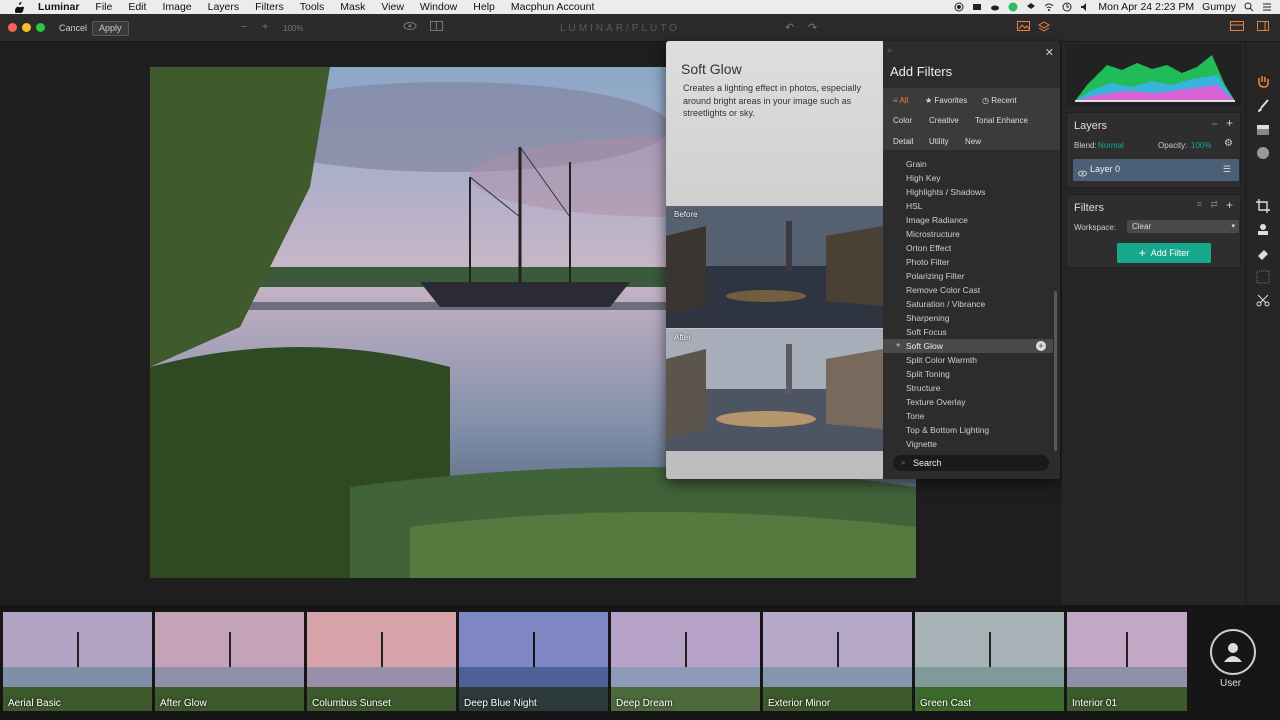 This screenshot has width=1280, height=720. Describe the element at coordinates (968, 374) in the screenshot. I see `filter-item: Split Toning` at that location.